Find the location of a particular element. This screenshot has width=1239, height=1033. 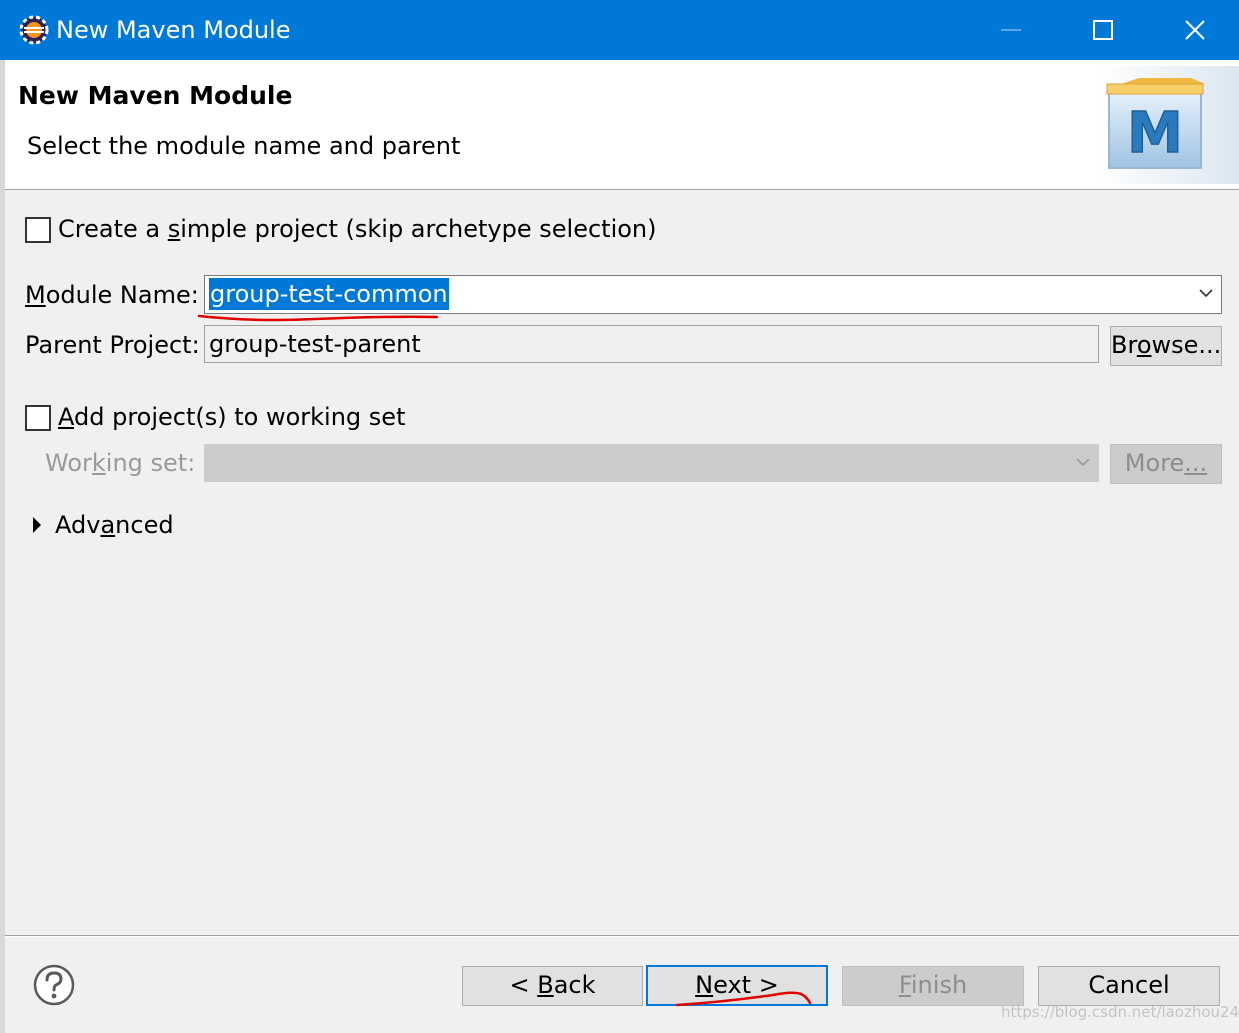

working-set-label-text: Wor is located at coordinates (68, 463).